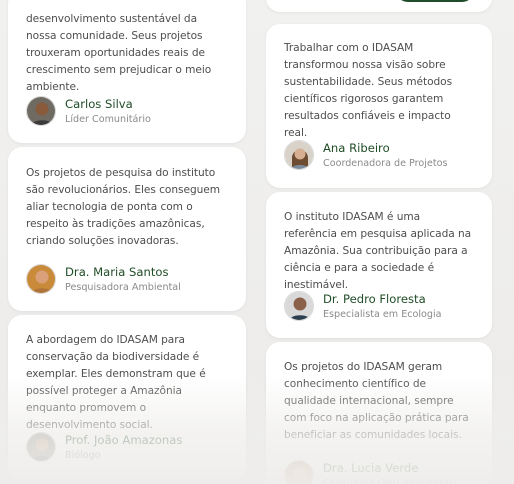 This screenshot has height=484, width=514. I want to click on cta-button, so click(435, 1).